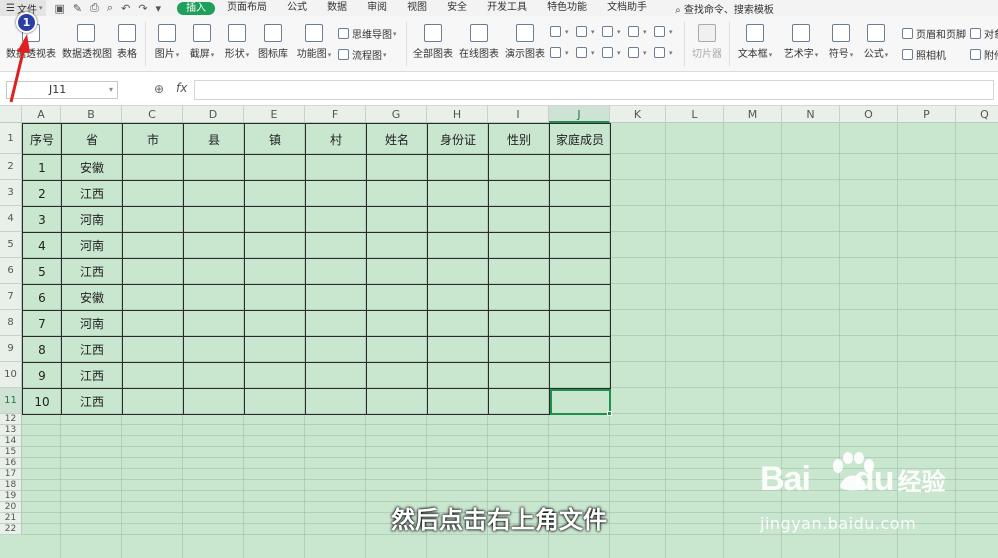 The image size is (998, 558). Describe the element at coordinates (11, 463) in the screenshot. I see `row-header-16: 16` at that location.